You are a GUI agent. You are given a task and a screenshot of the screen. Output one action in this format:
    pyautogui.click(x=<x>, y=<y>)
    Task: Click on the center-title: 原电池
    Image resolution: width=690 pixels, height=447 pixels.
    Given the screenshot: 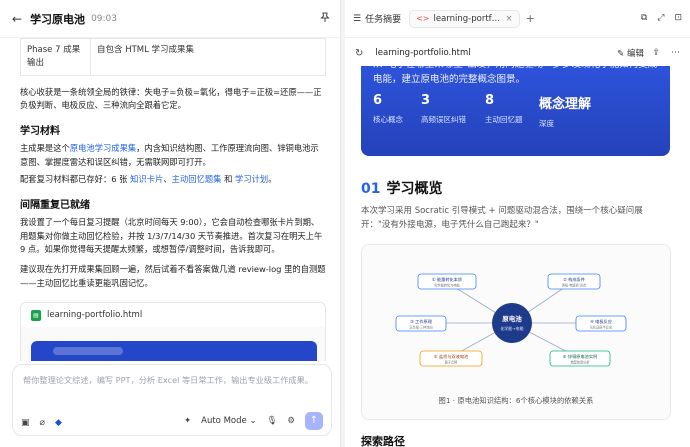 What is the action you would take?
    pyautogui.click(x=512, y=318)
    